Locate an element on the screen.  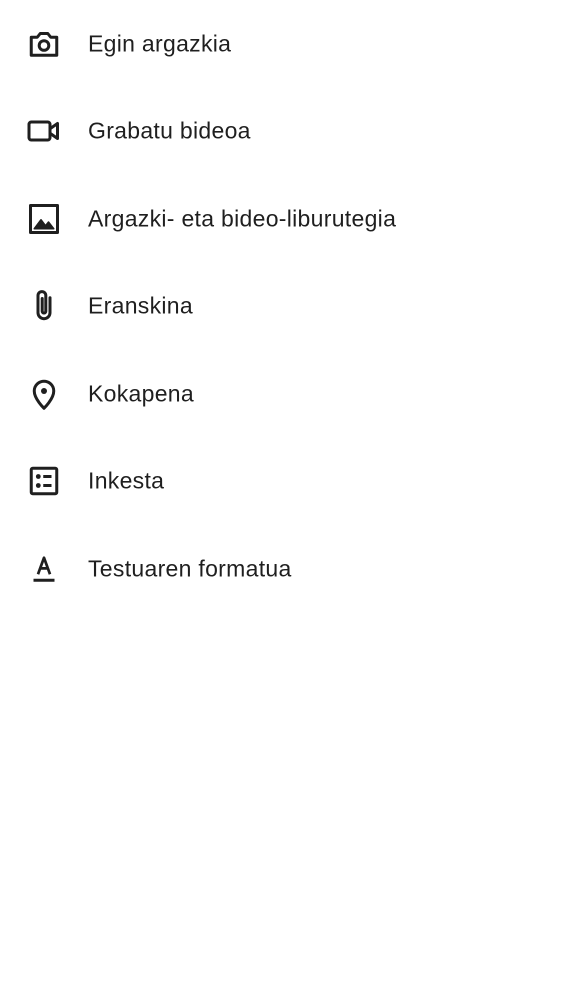
attachment-icon is located at coordinates (44, 306).